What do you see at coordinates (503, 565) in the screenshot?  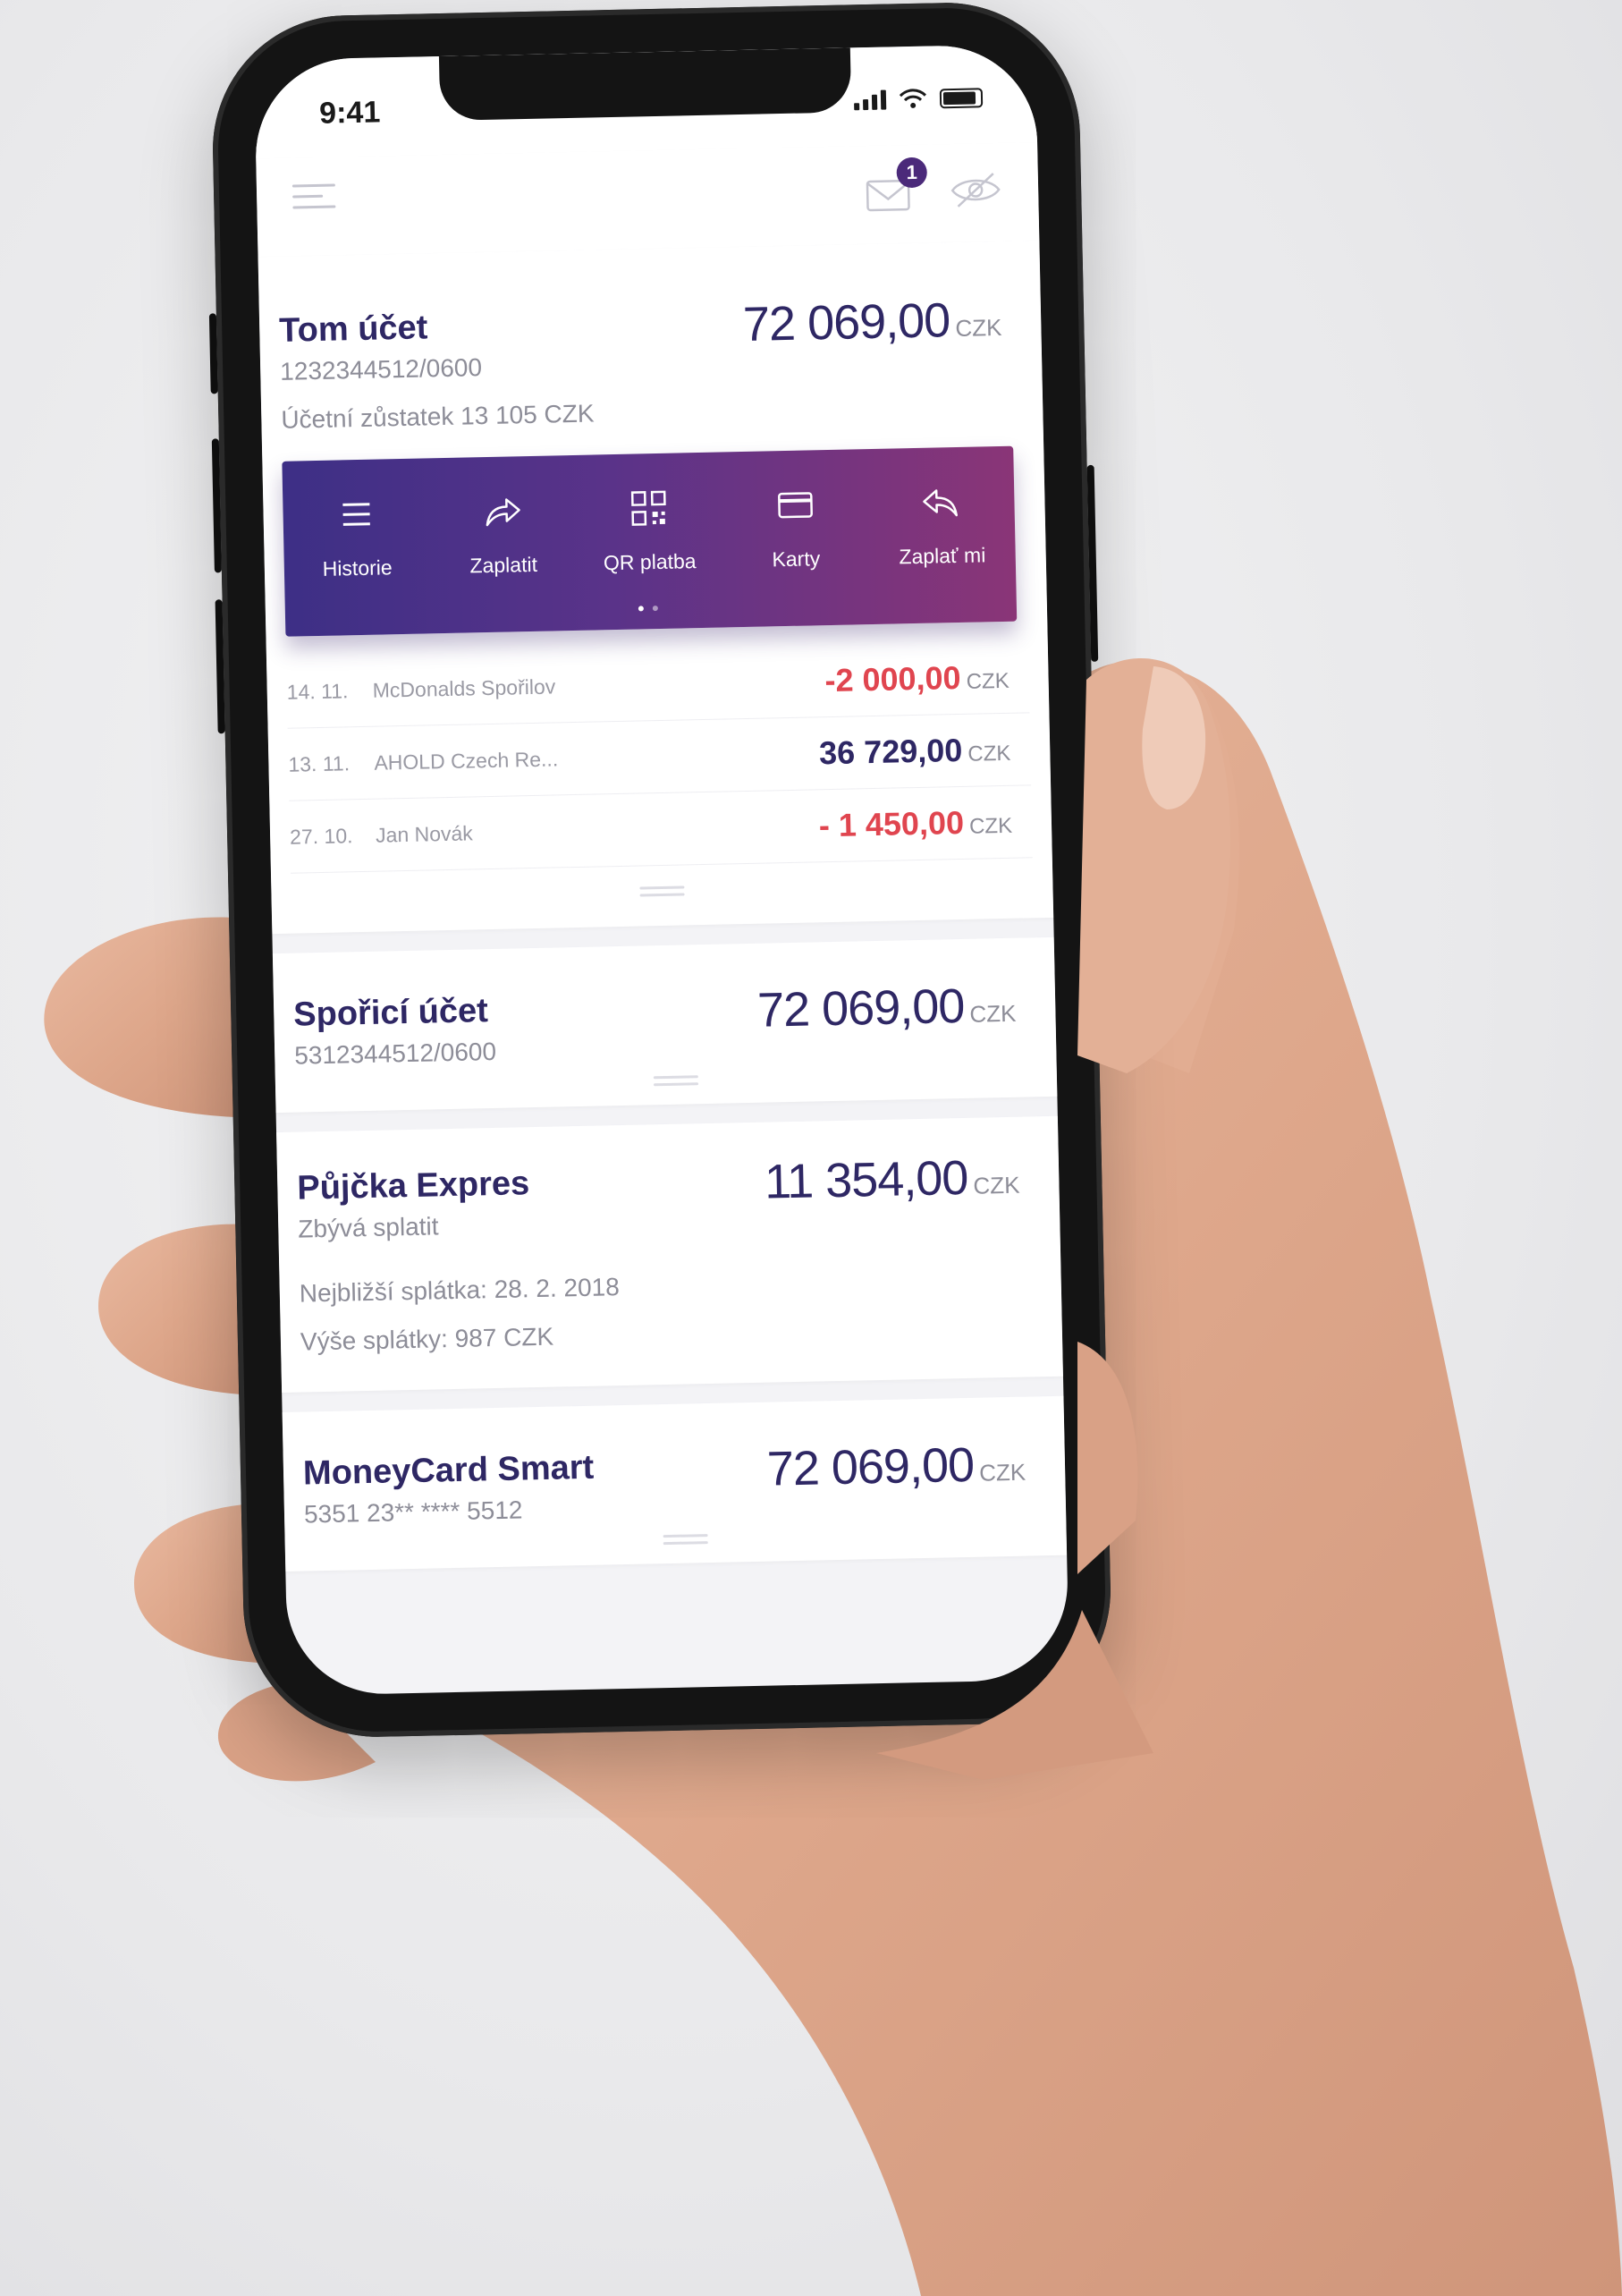 I see `action-pay-label: Zaplatit` at bounding box center [503, 565].